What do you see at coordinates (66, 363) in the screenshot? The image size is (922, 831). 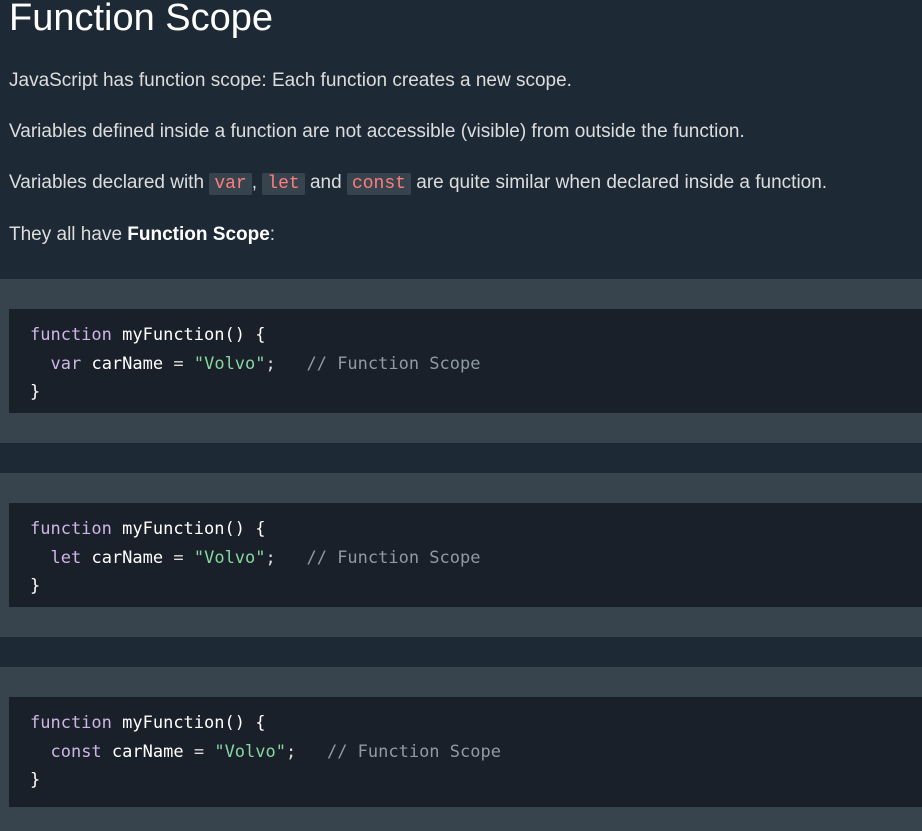 I see `keyword-declaration: var` at bounding box center [66, 363].